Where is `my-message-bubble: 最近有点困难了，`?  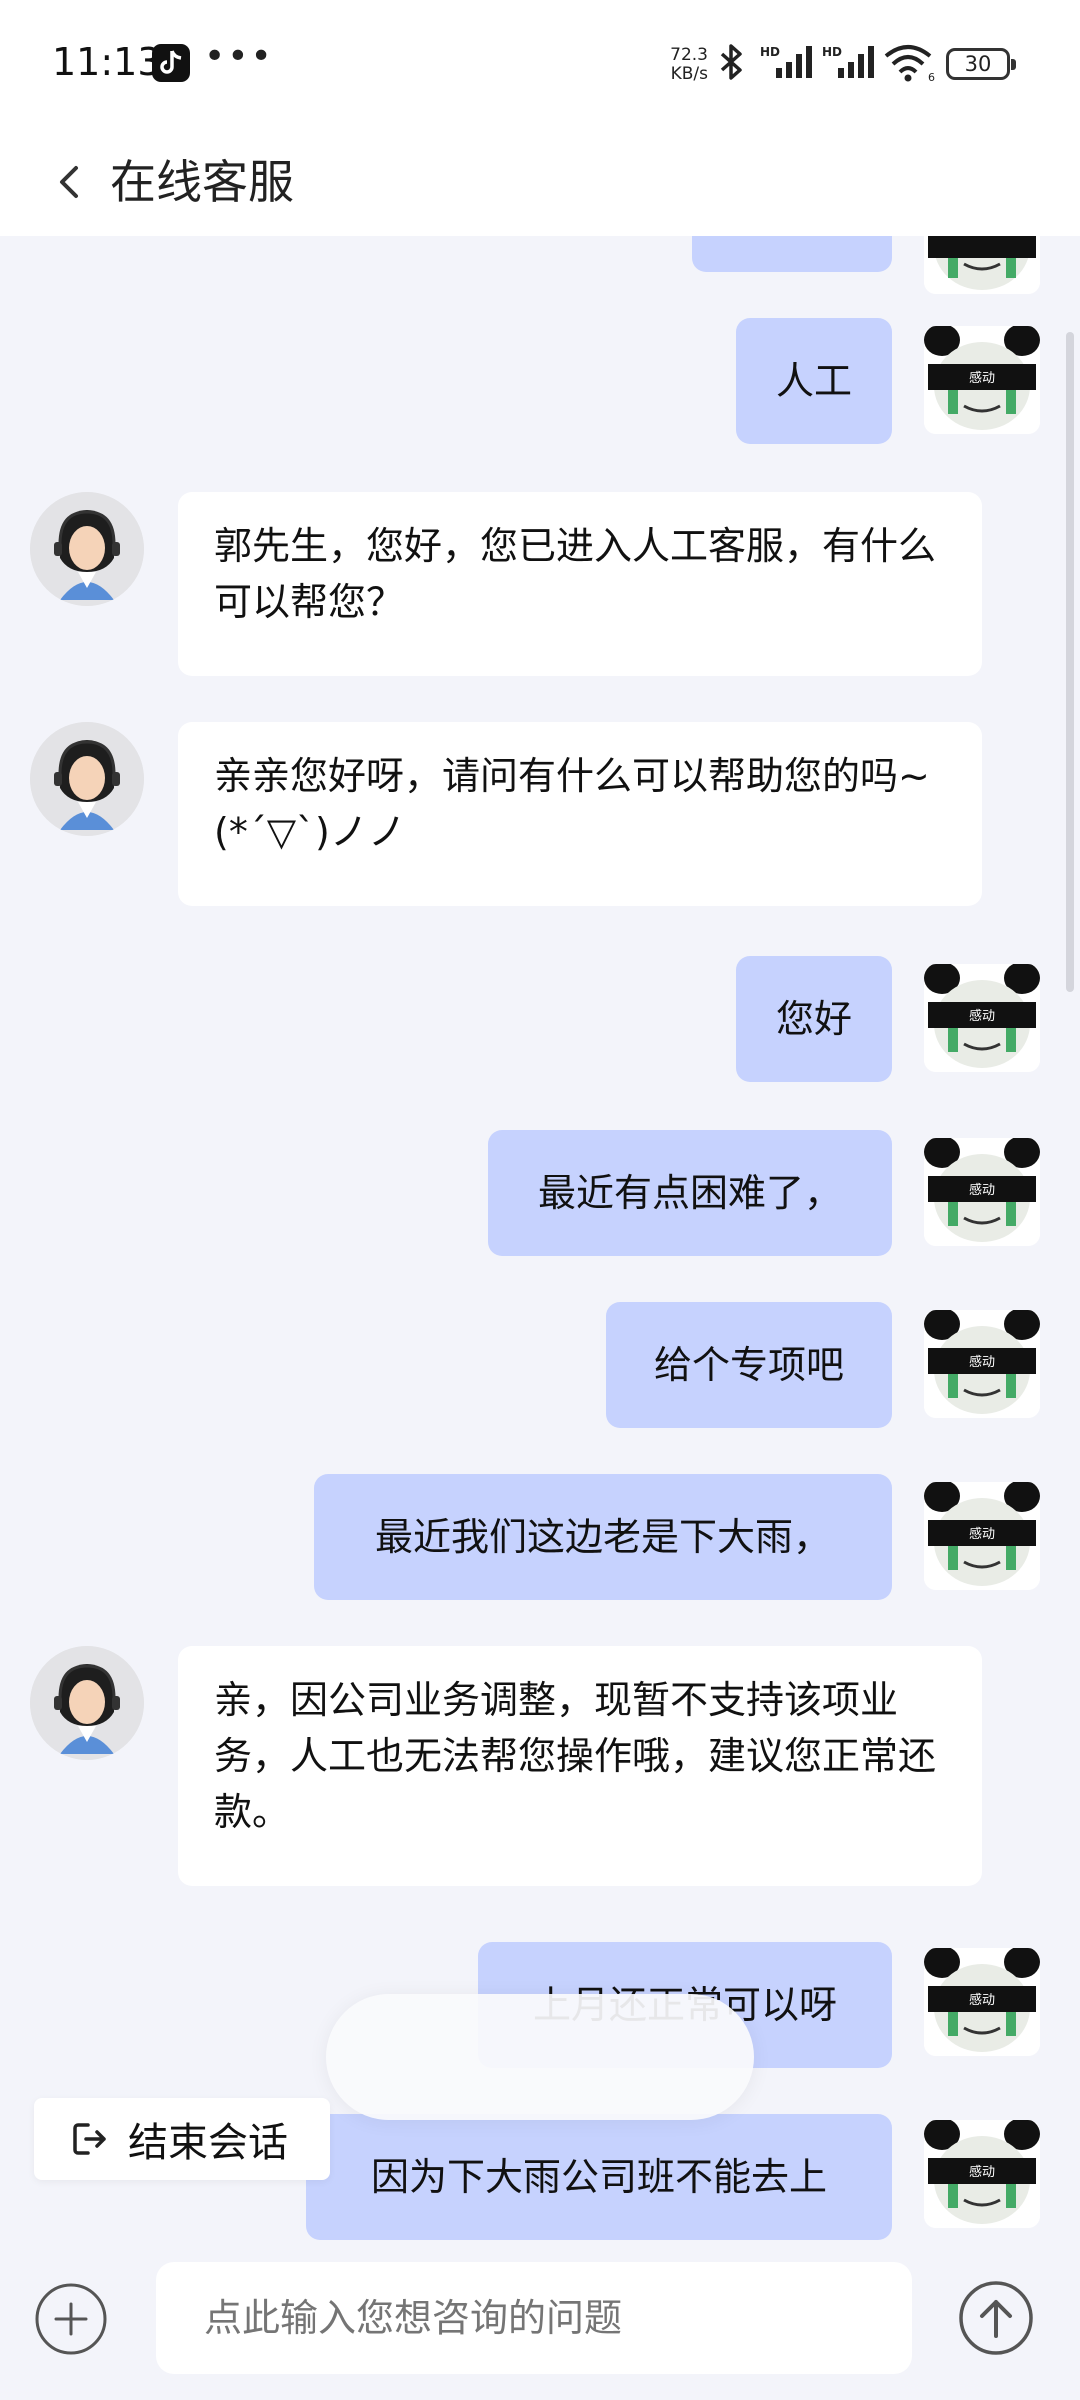 my-message-bubble: 最近有点困难了， is located at coordinates (690, 1193).